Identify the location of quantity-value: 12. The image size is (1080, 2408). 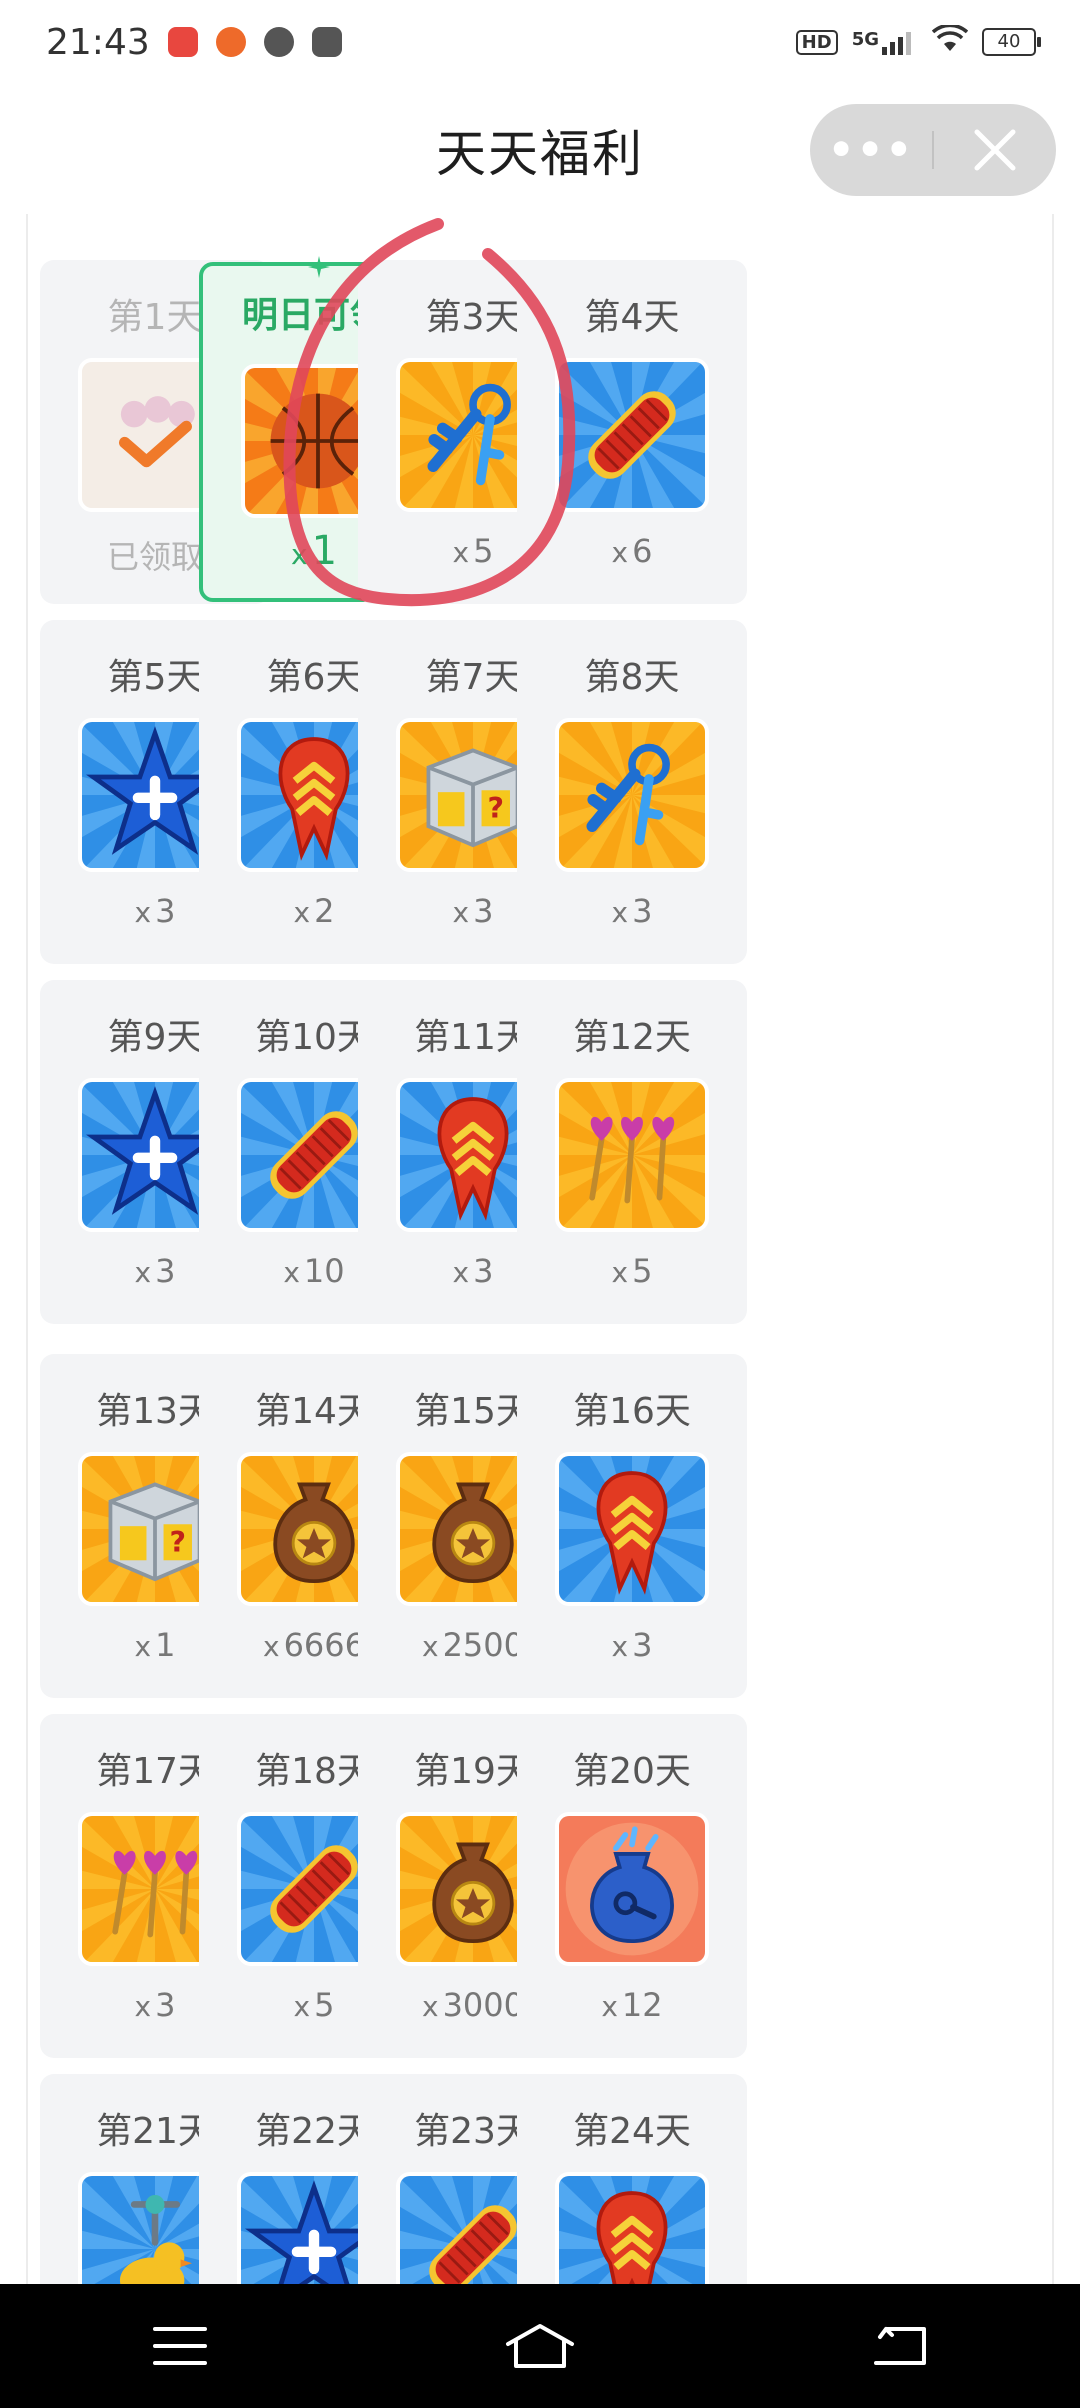
(642, 2005).